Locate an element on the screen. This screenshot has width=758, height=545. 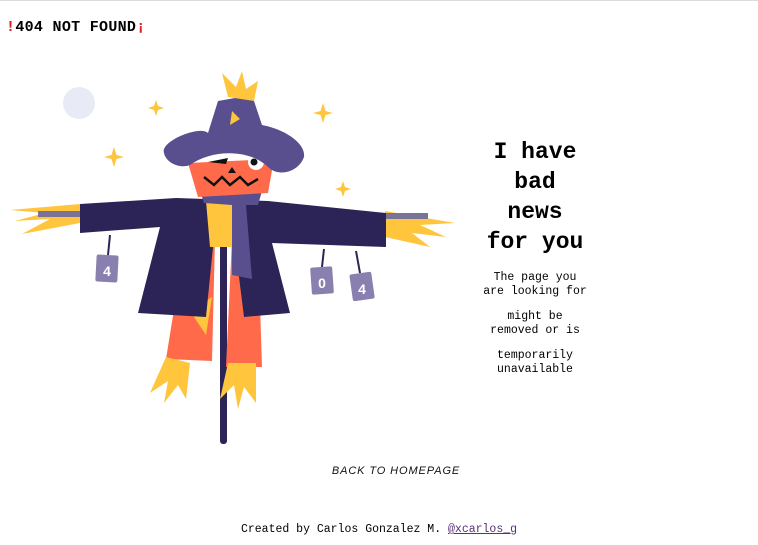
back-to-homepage-button: BACK TO HOMEPAGE is located at coordinates (396, 471).